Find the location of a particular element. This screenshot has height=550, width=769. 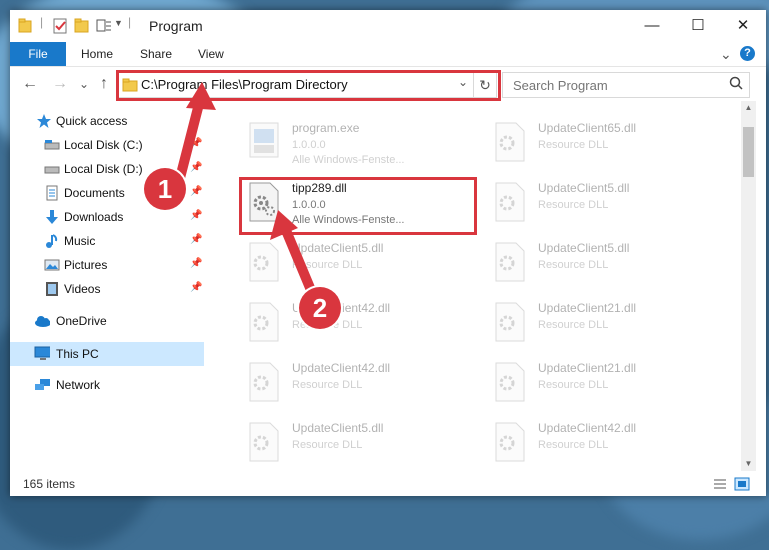

step-marker-1: 1 is located at coordinates (165, 189).